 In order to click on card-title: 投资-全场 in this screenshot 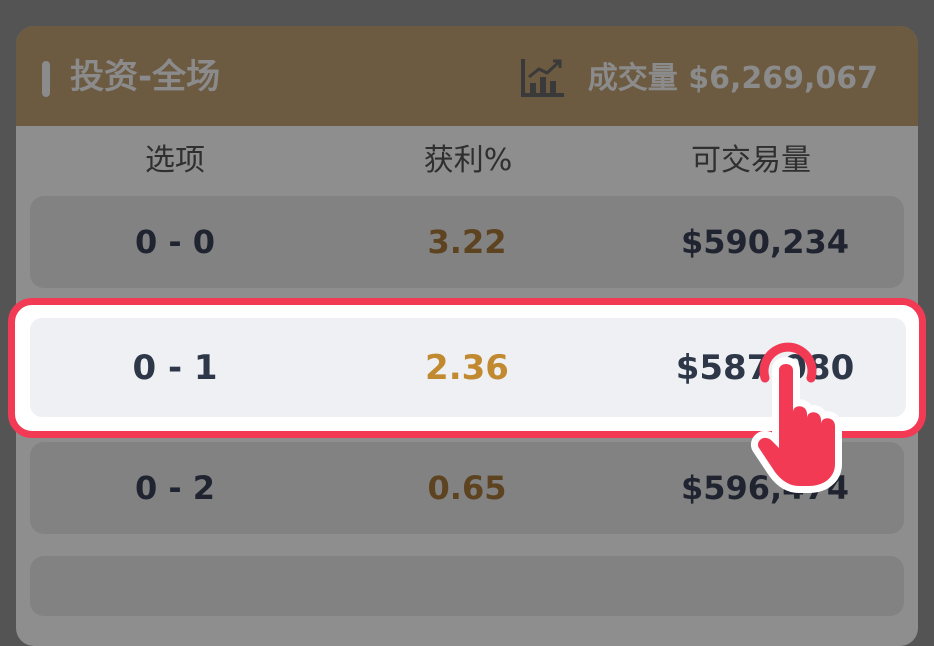, I will do `click(145, 77)`.